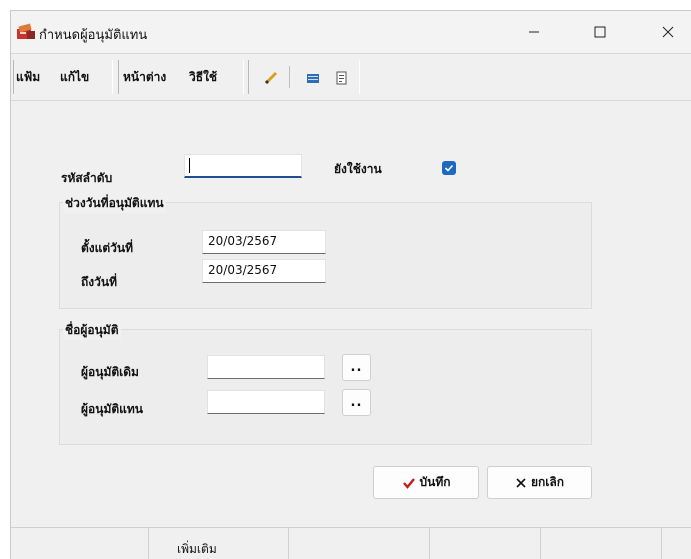  Describe the element at coordinates (99, 282) in the screenshot. I see `to-date-label: ถึงวันที่` at that location.